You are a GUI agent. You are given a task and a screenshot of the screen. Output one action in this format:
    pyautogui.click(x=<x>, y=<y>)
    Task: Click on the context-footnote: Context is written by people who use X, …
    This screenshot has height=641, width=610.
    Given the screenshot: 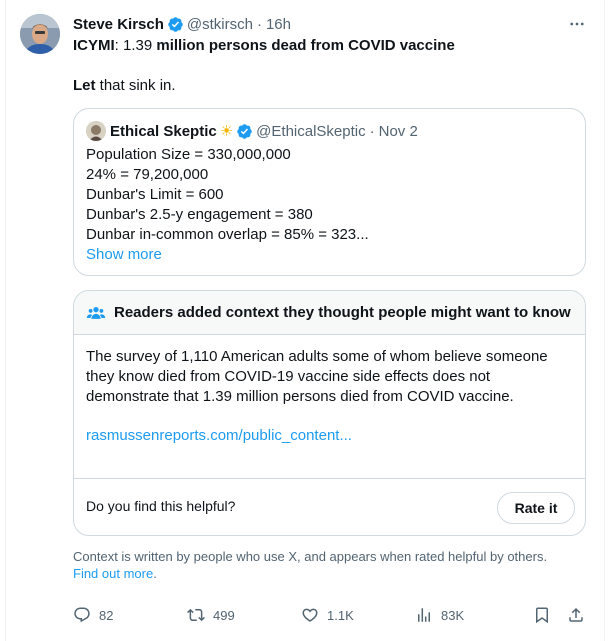 What is the action you would take?
    pyautogui.click(x=328, y=565)
    